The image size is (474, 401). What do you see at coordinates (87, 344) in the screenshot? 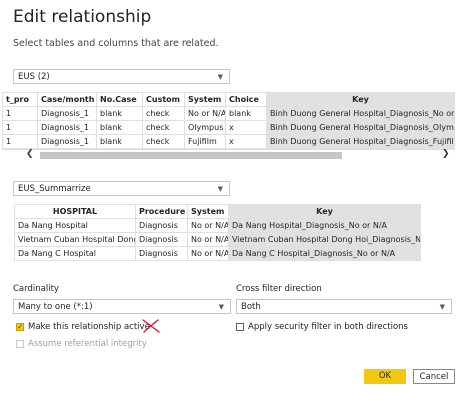
I see `referential-integrity-label: Assume referential integrity` at bounding box center [87, 344].